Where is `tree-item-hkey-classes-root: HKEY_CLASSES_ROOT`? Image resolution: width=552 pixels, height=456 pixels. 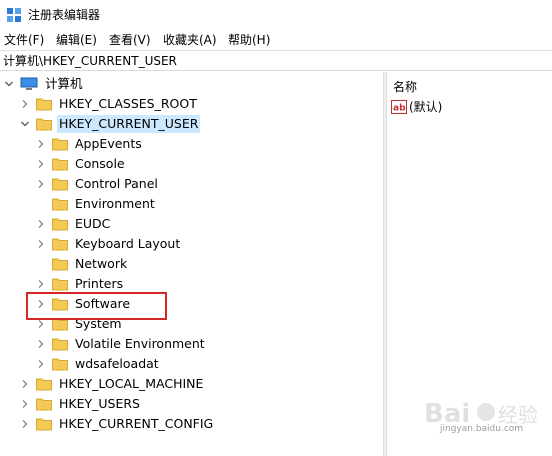
tree-item-hkey-classes-root: HKEY_CLASSES_ROOT is located at coordinates (109, 104).